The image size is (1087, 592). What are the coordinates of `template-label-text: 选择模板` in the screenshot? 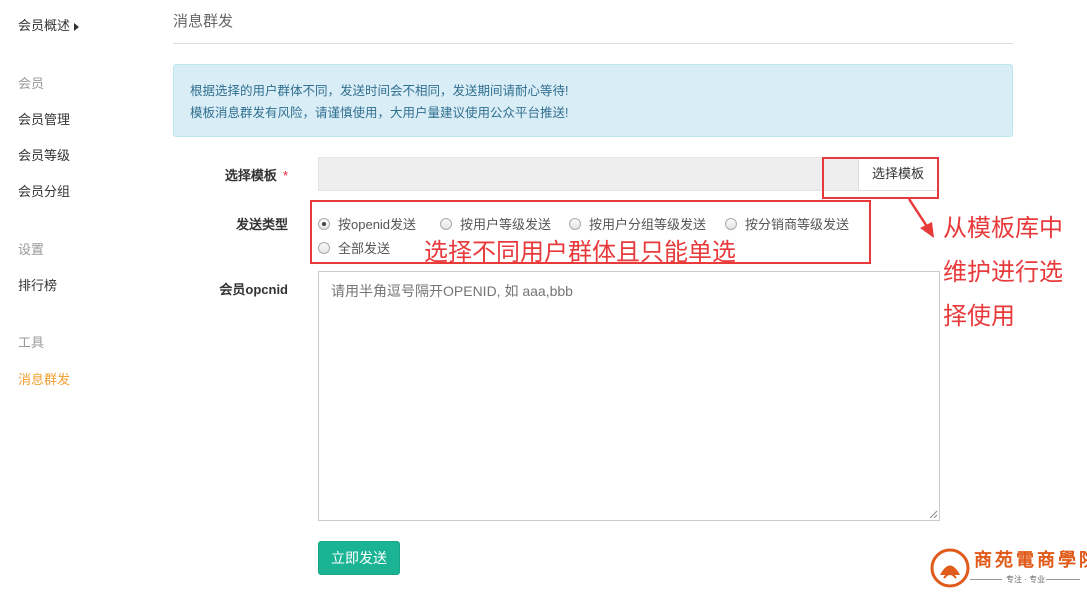 It's located at (250, 175).